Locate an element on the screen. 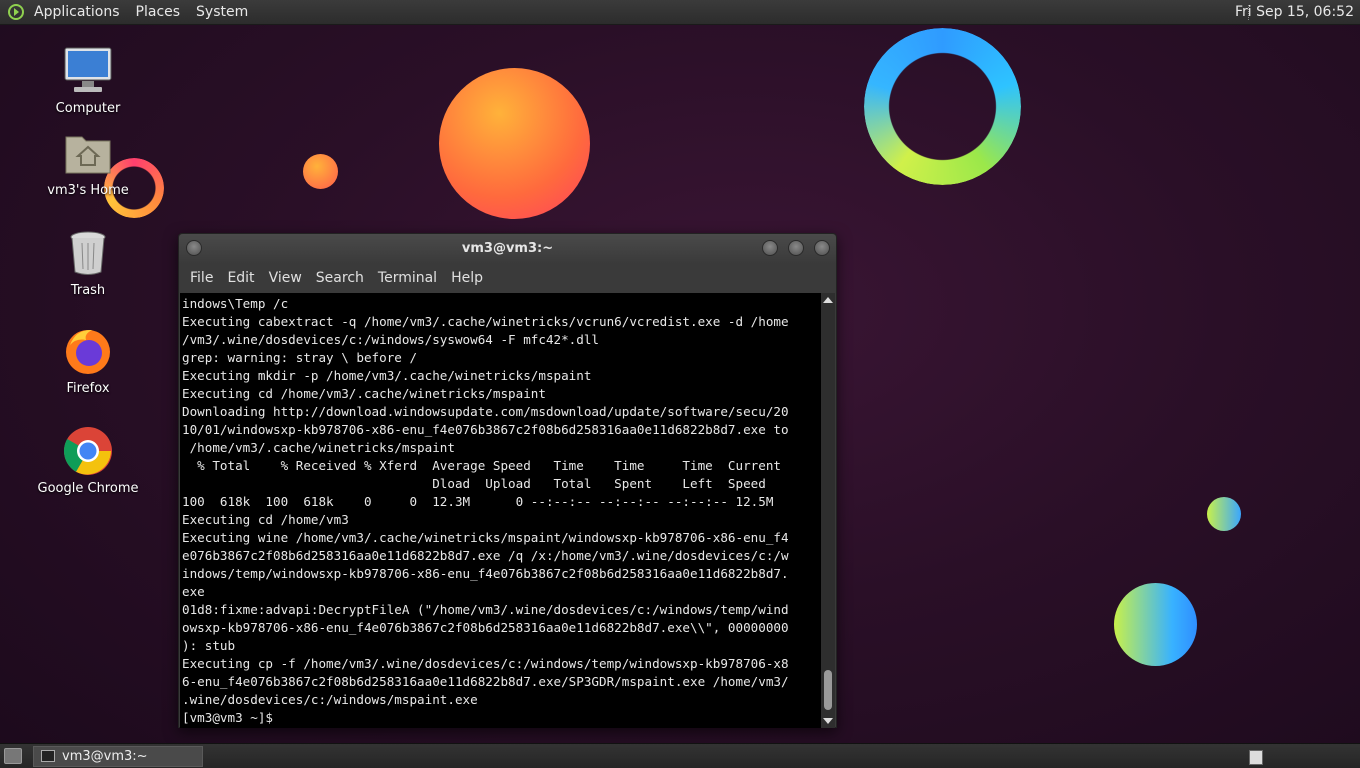 The width and height of the screenshot is (1360, 768). taskbar-terminal-button: vm3@vm3:~ is located at coordinates (118, 756).